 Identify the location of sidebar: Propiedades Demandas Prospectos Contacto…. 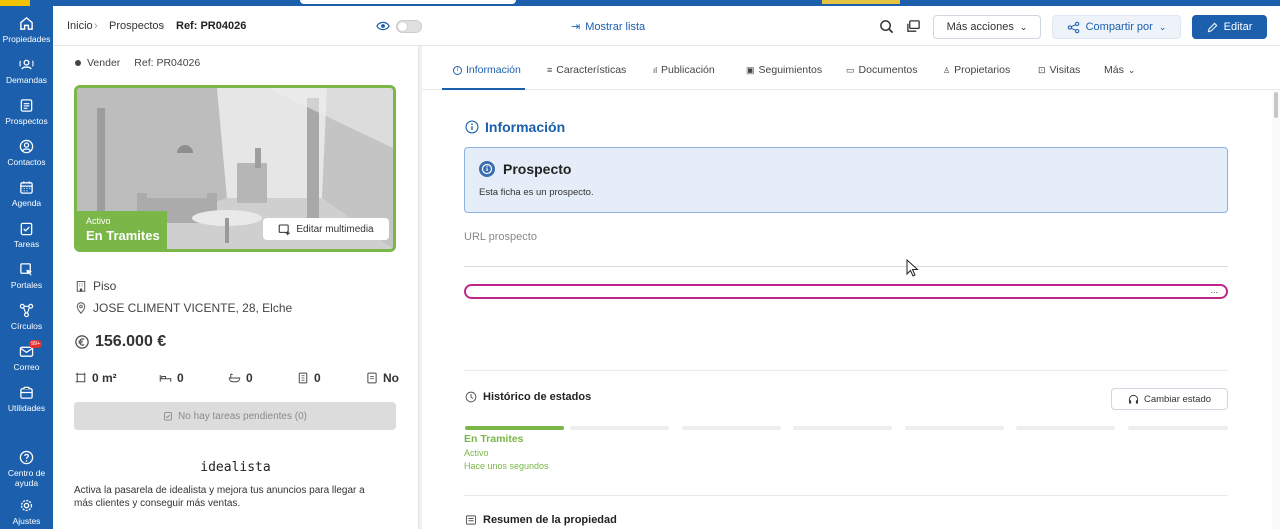
(26, 267).